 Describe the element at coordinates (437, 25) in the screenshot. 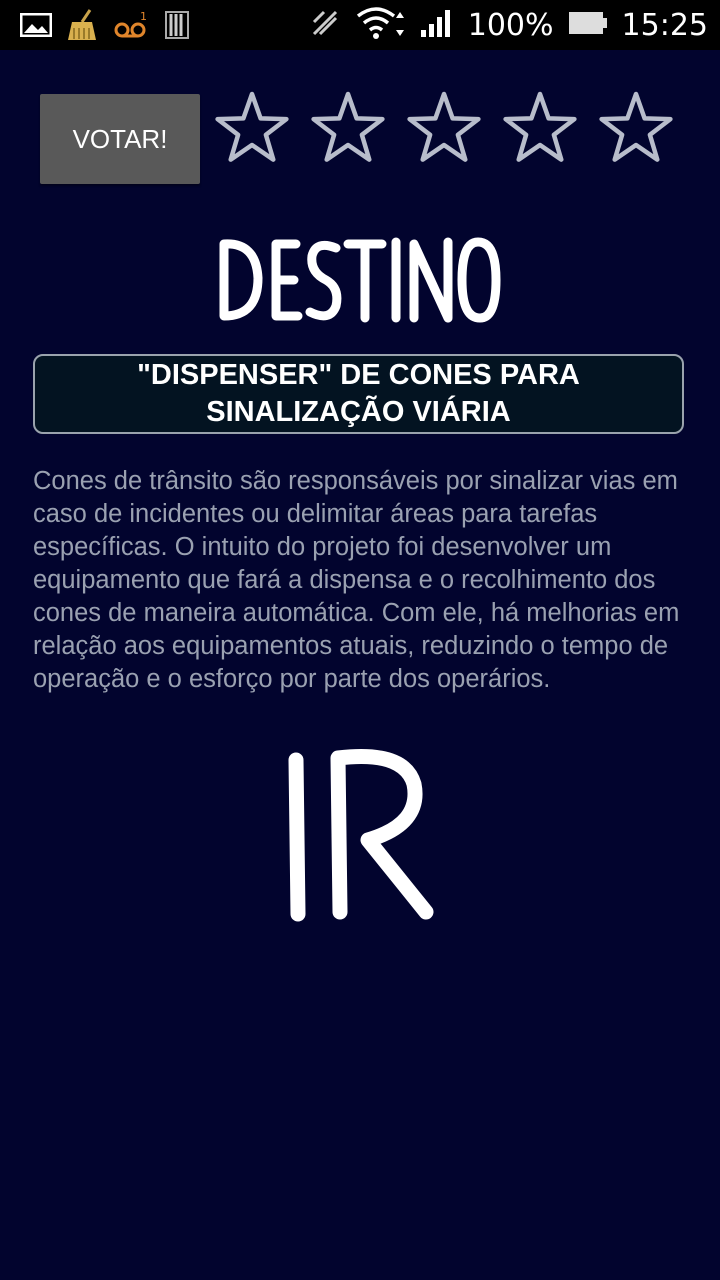

I see `cell-signal-icon` at that location.